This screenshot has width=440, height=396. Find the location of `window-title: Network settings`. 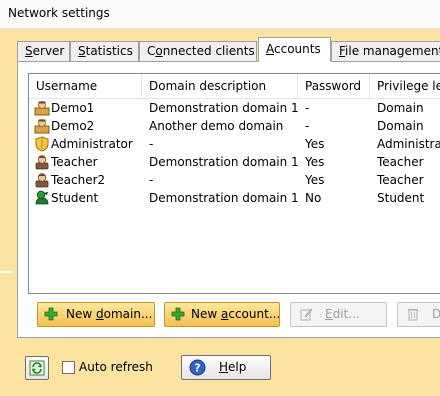

window-title: Network settings is located at coordinates (59, 13).